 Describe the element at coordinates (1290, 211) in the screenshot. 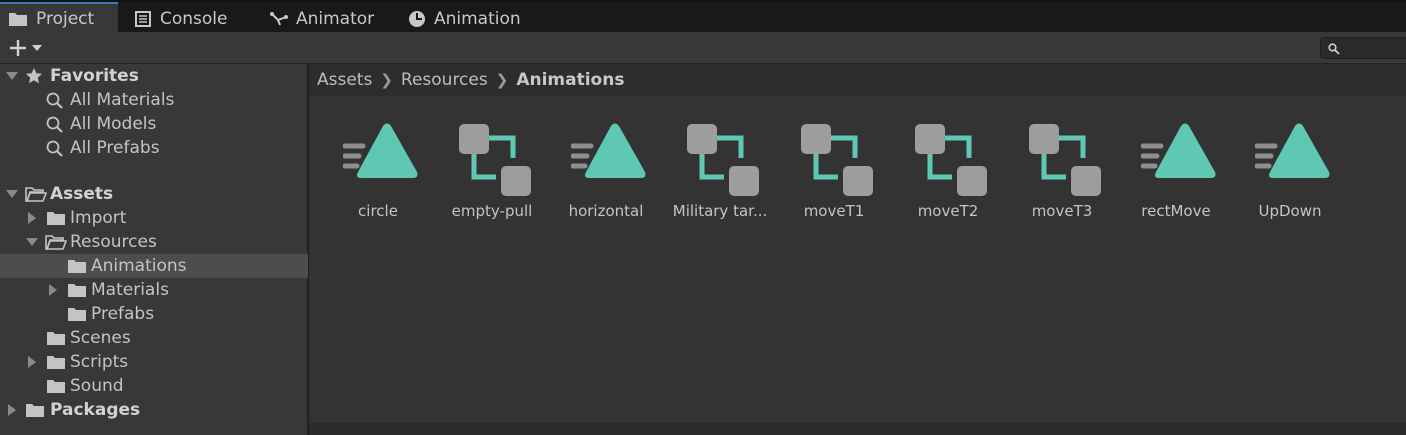

I see `asset-name: UpDown` at that location.